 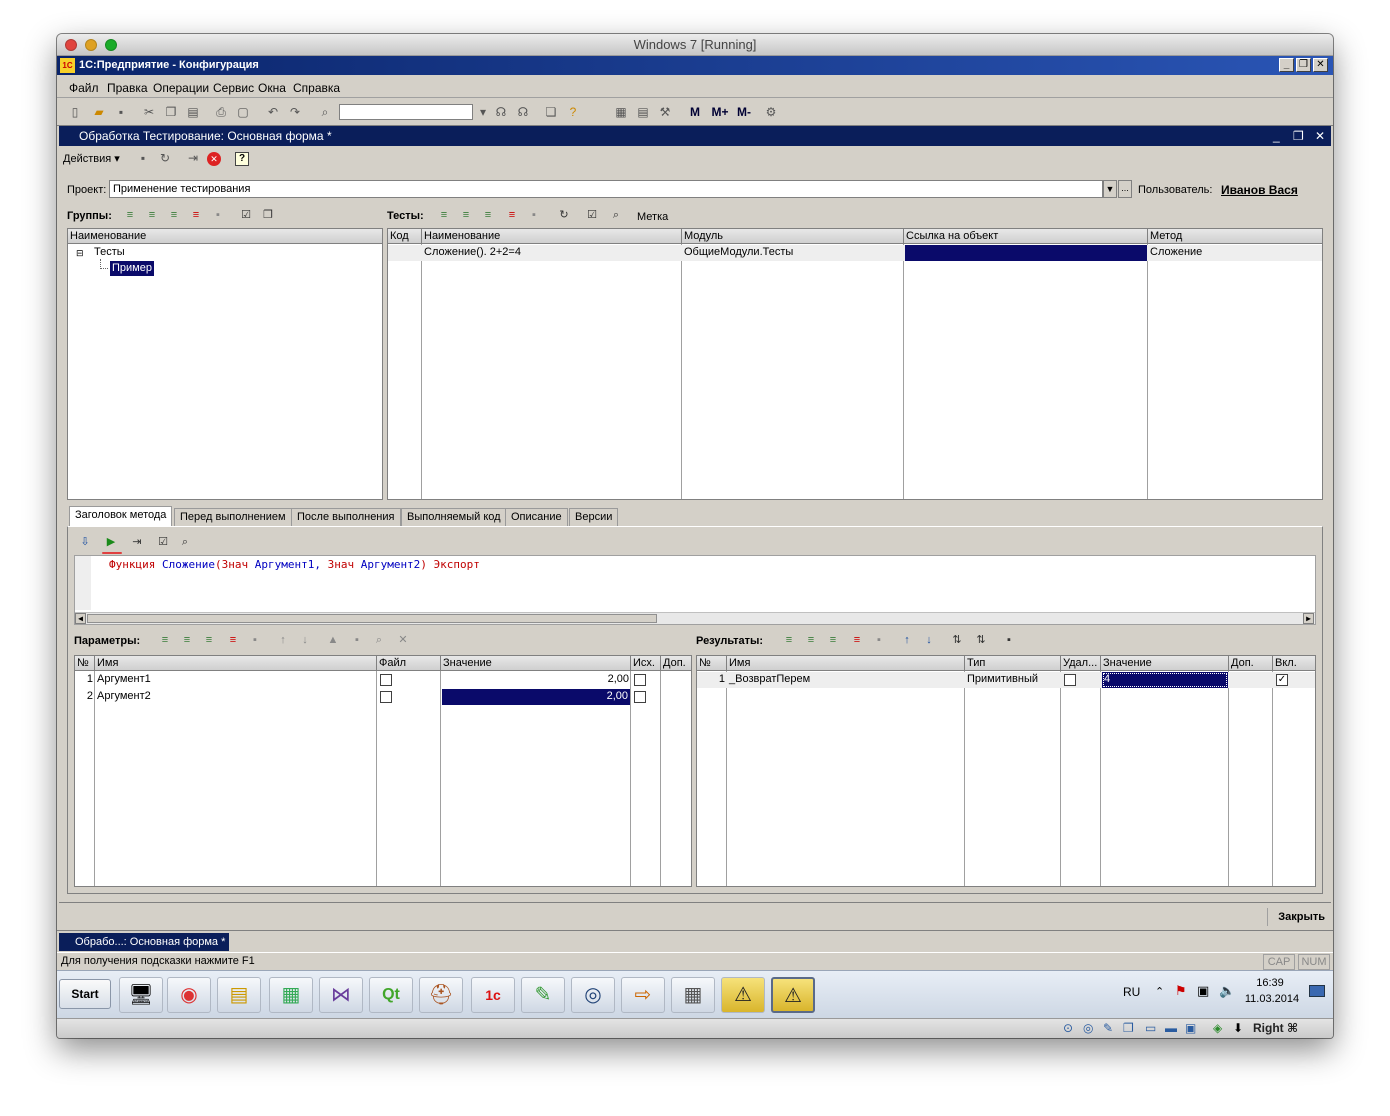 I want to click on undo-icon: ↶, so click(x=273, y=112).